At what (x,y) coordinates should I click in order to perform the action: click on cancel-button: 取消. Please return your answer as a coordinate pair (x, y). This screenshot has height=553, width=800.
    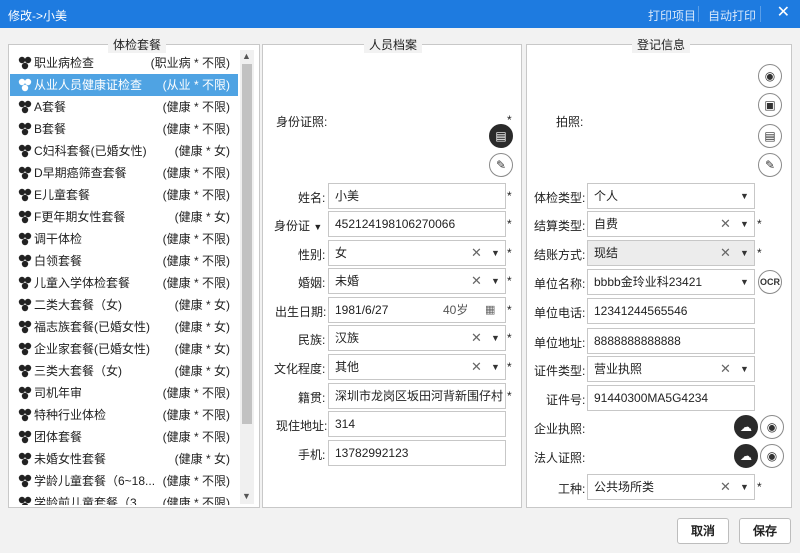
    Looking at the image, I should click on (703, 531).